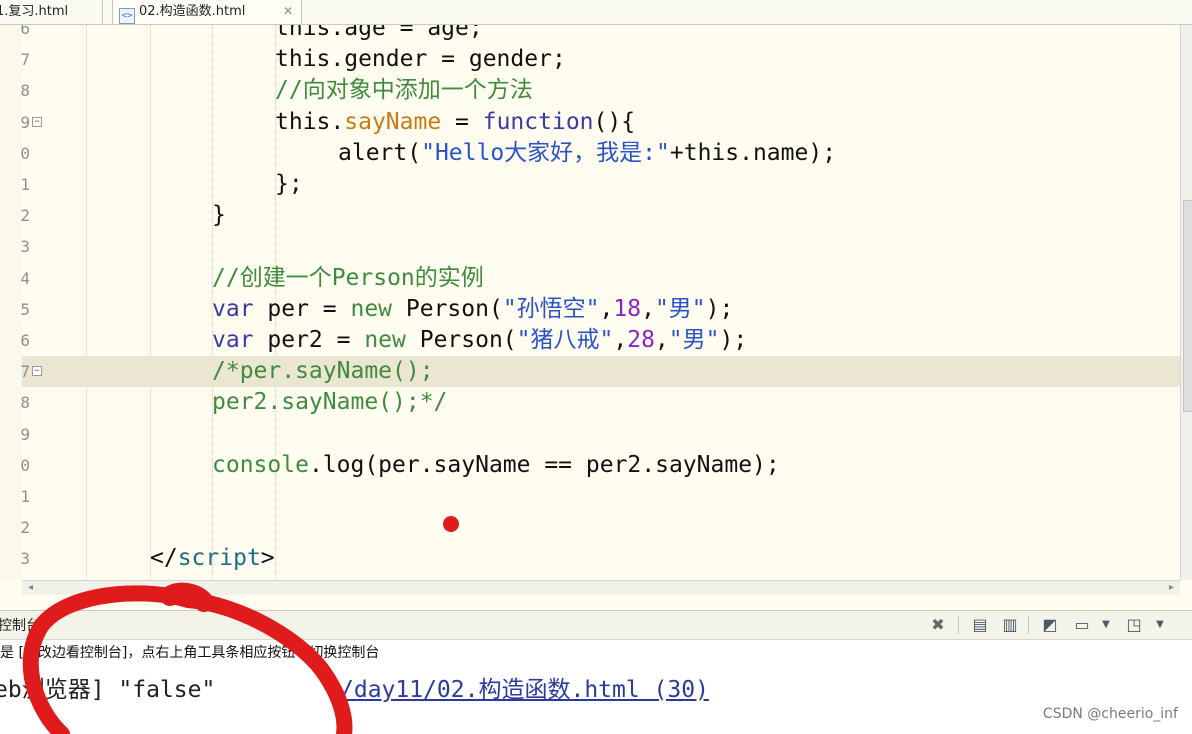  What do you see at coordinates (462, 121) in the screenshot?
I see `code-token: =` at bounding box center [462, 121].